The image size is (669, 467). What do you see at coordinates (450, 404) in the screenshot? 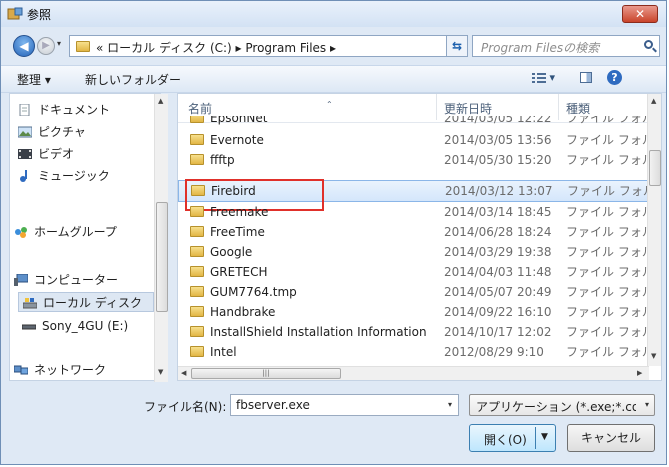
I see `filename-dropdown-icon: ▾` at bounding box center [450, 404].